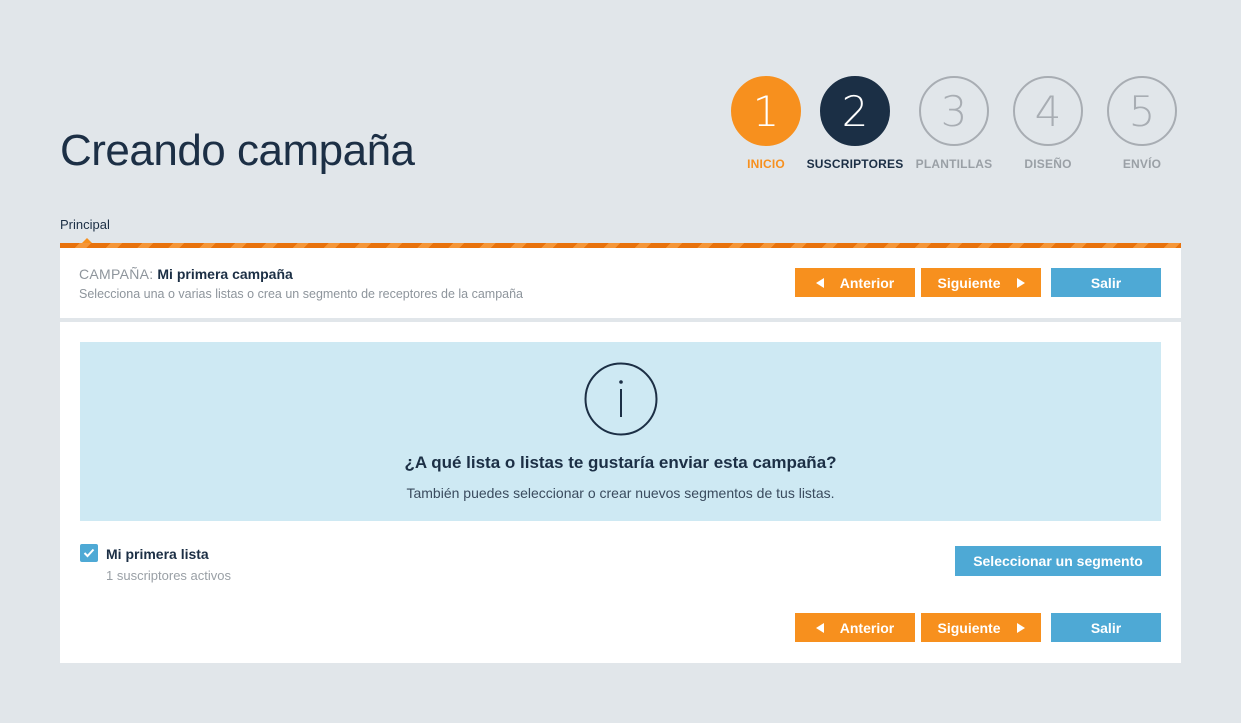 This screenshot has height=723, width=1241. What do you see at coordinates (766, 164) in the screenshot?
I see `step-label: INICIO` at bounding box center [766, 164].